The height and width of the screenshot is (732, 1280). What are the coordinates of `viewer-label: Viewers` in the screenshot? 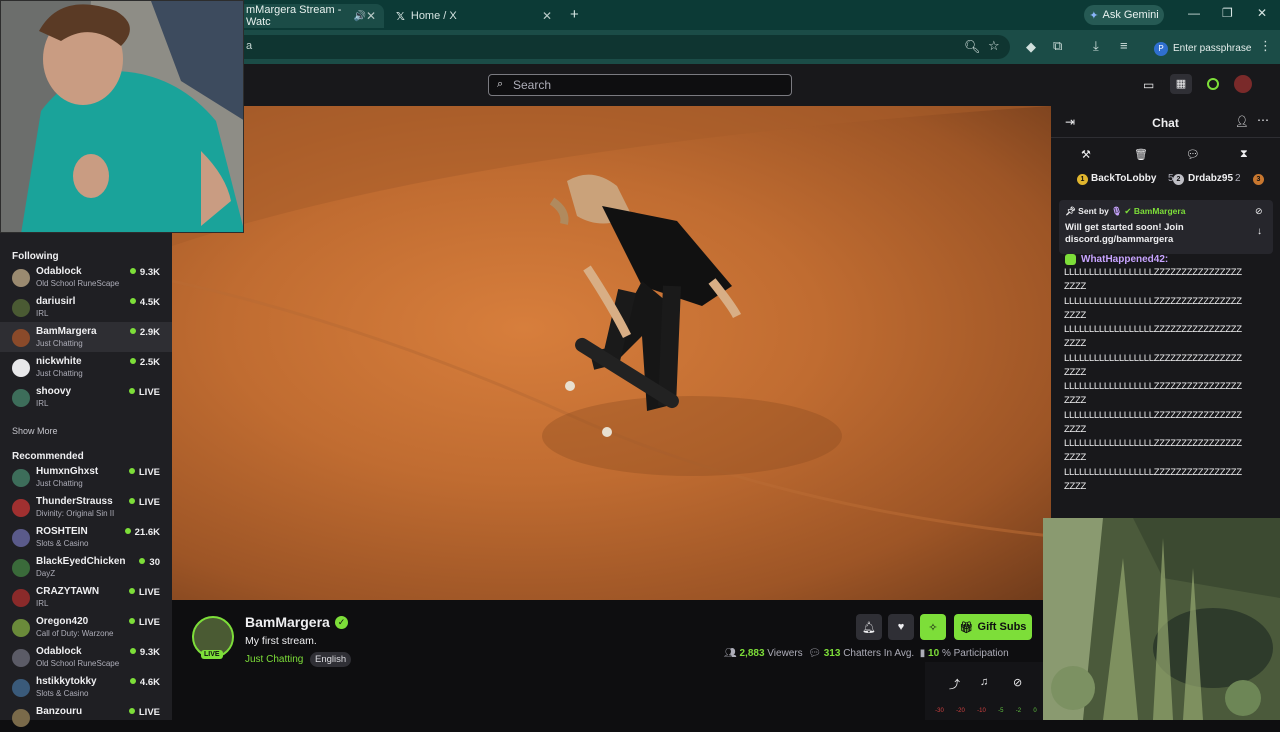 It's located at (785, 653).